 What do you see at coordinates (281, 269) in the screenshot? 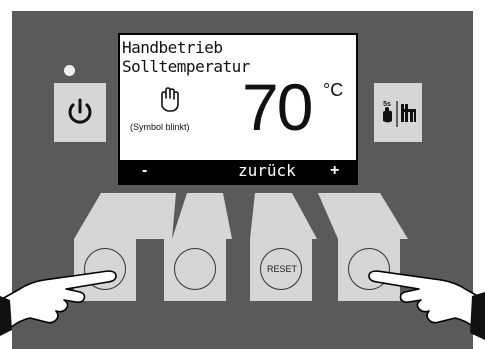
I see `reset-label: RESET` at bounding box center [281, 269].